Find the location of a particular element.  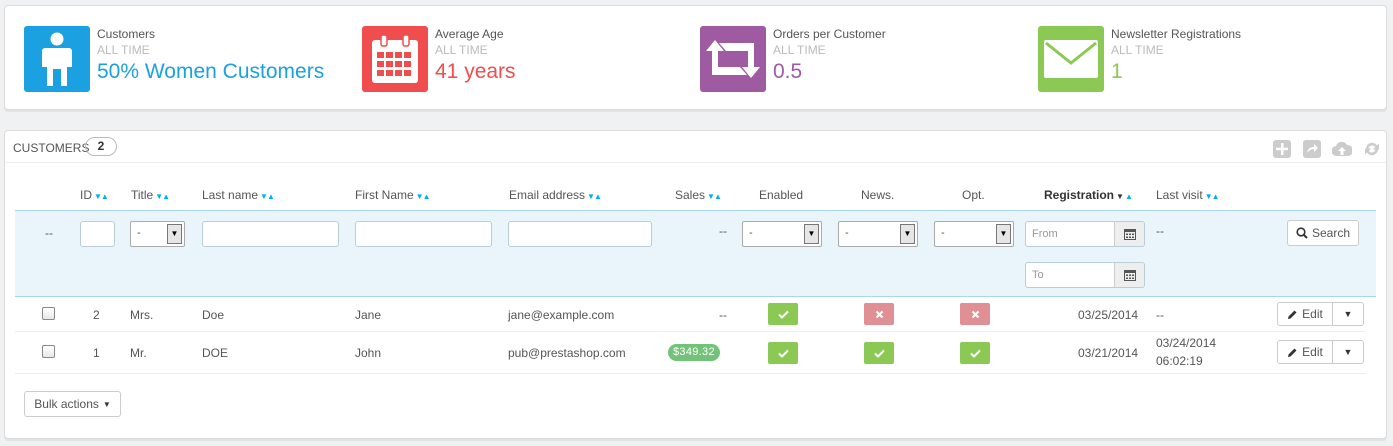

header-label: Sales is located at coordinates (690, 195).